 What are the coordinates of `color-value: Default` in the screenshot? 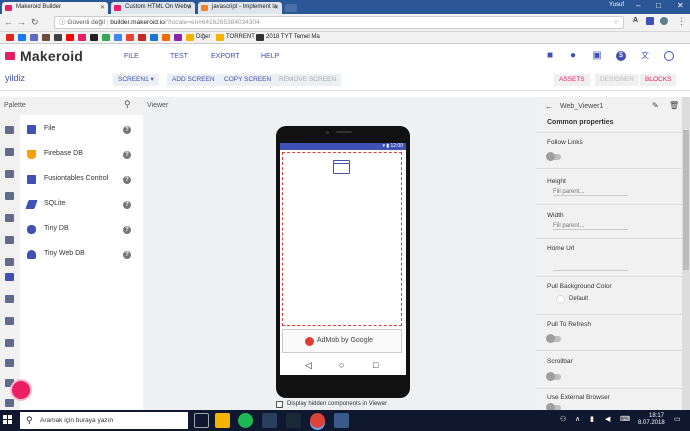 It's located at (578, 299).